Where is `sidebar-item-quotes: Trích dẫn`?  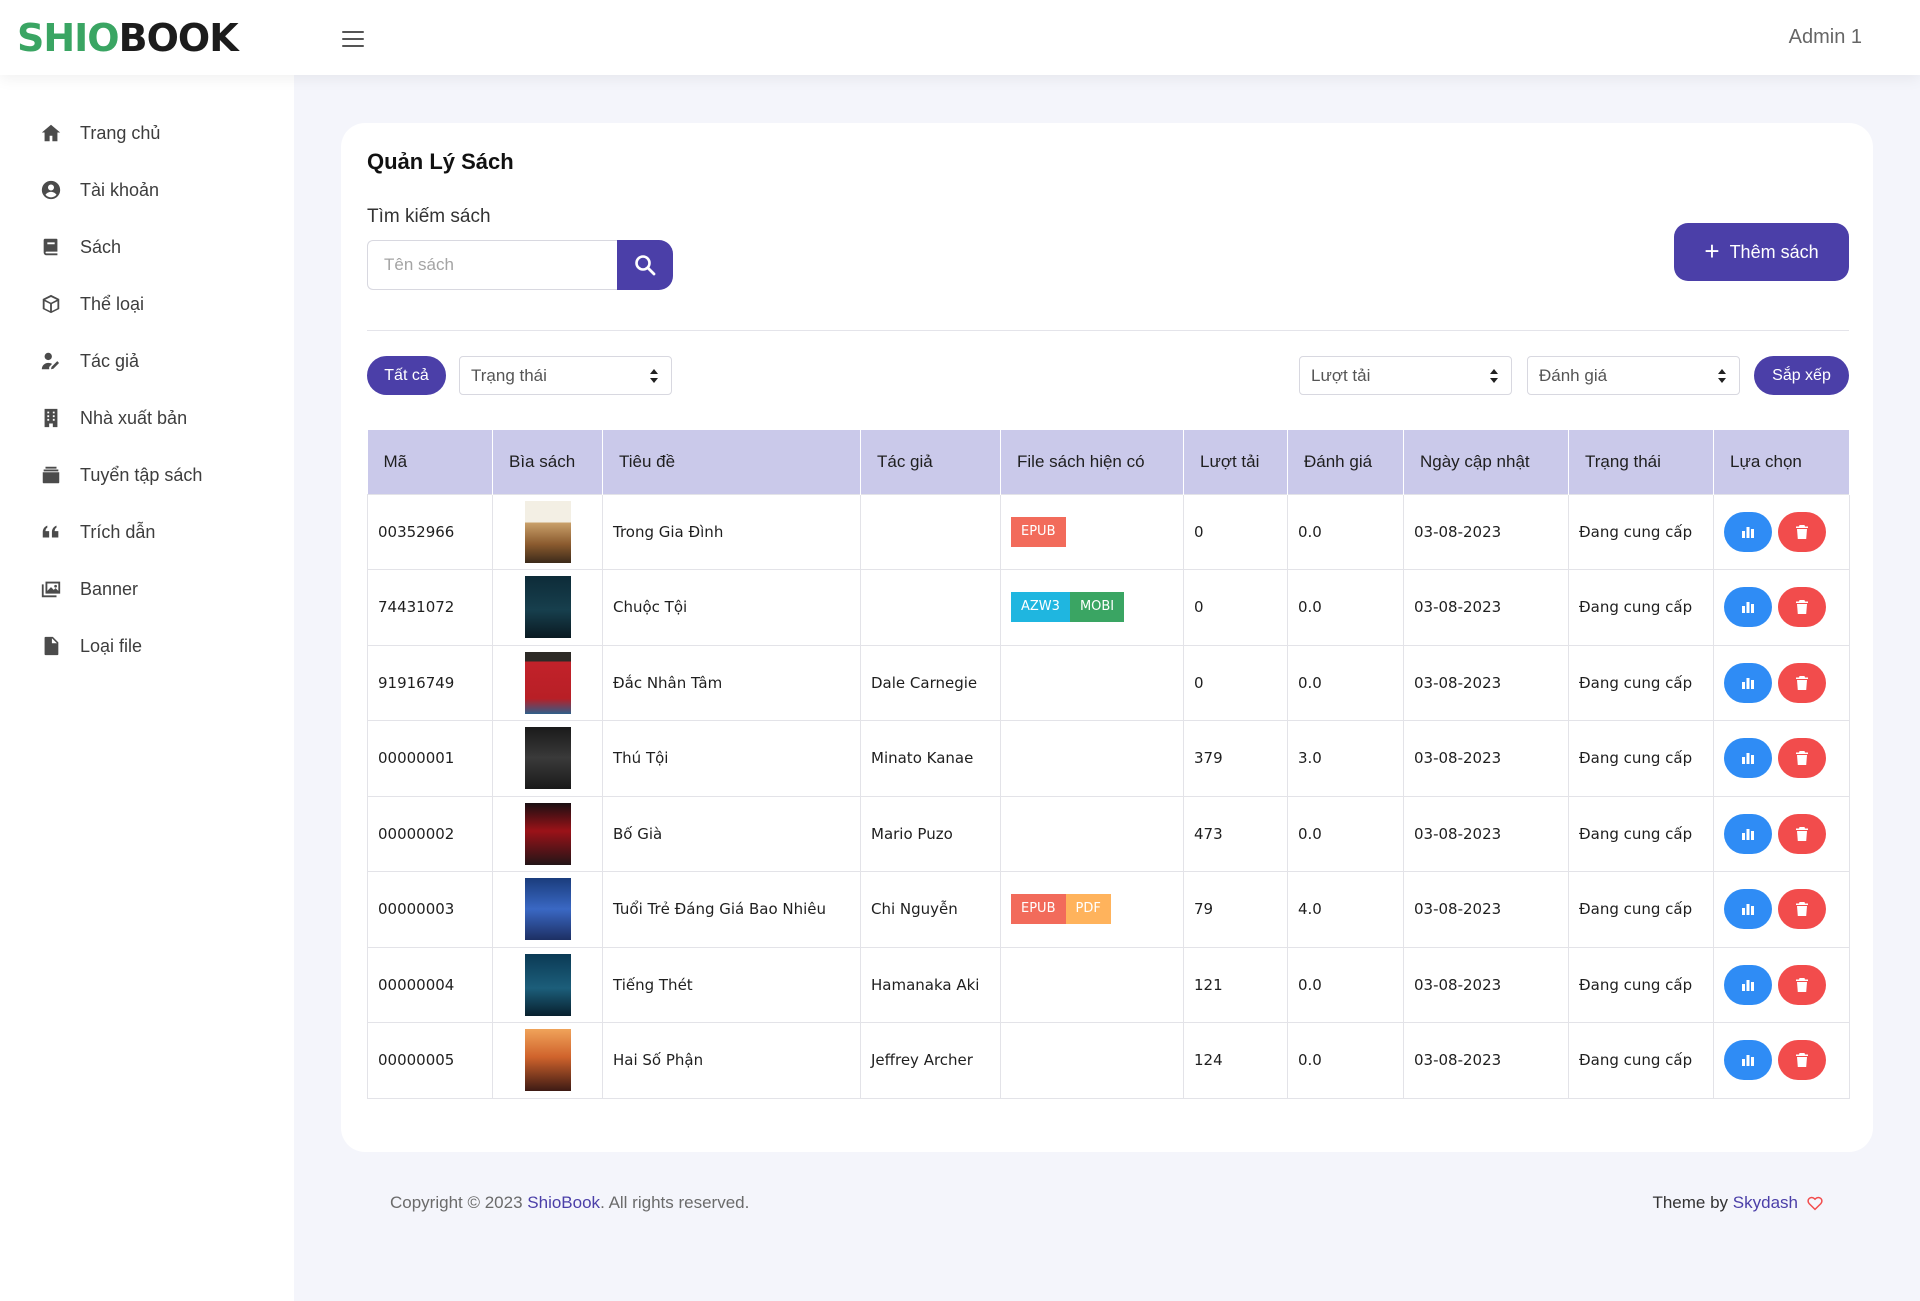
sidebar-item-quotes: Trích dẫn is located at coordinates (96, 532).